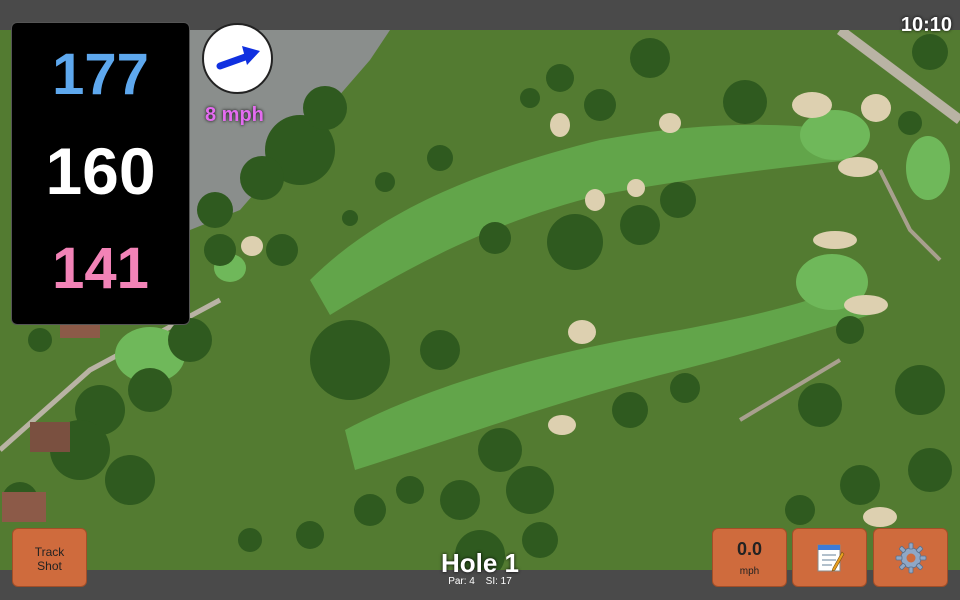 This screenshot has width=960, height=600. What do you see at coordinates (234, 115) in the screenshot?
I see `wind-speed-label: 8 mph` at bounding box center [234, 115].